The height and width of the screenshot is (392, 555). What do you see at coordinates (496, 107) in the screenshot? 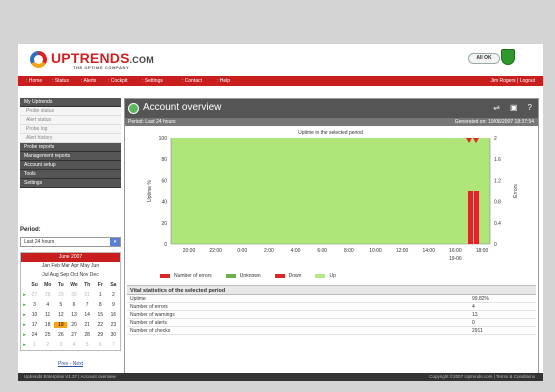
I see `export-icon: ⇌` at bounding box center [496, 107].